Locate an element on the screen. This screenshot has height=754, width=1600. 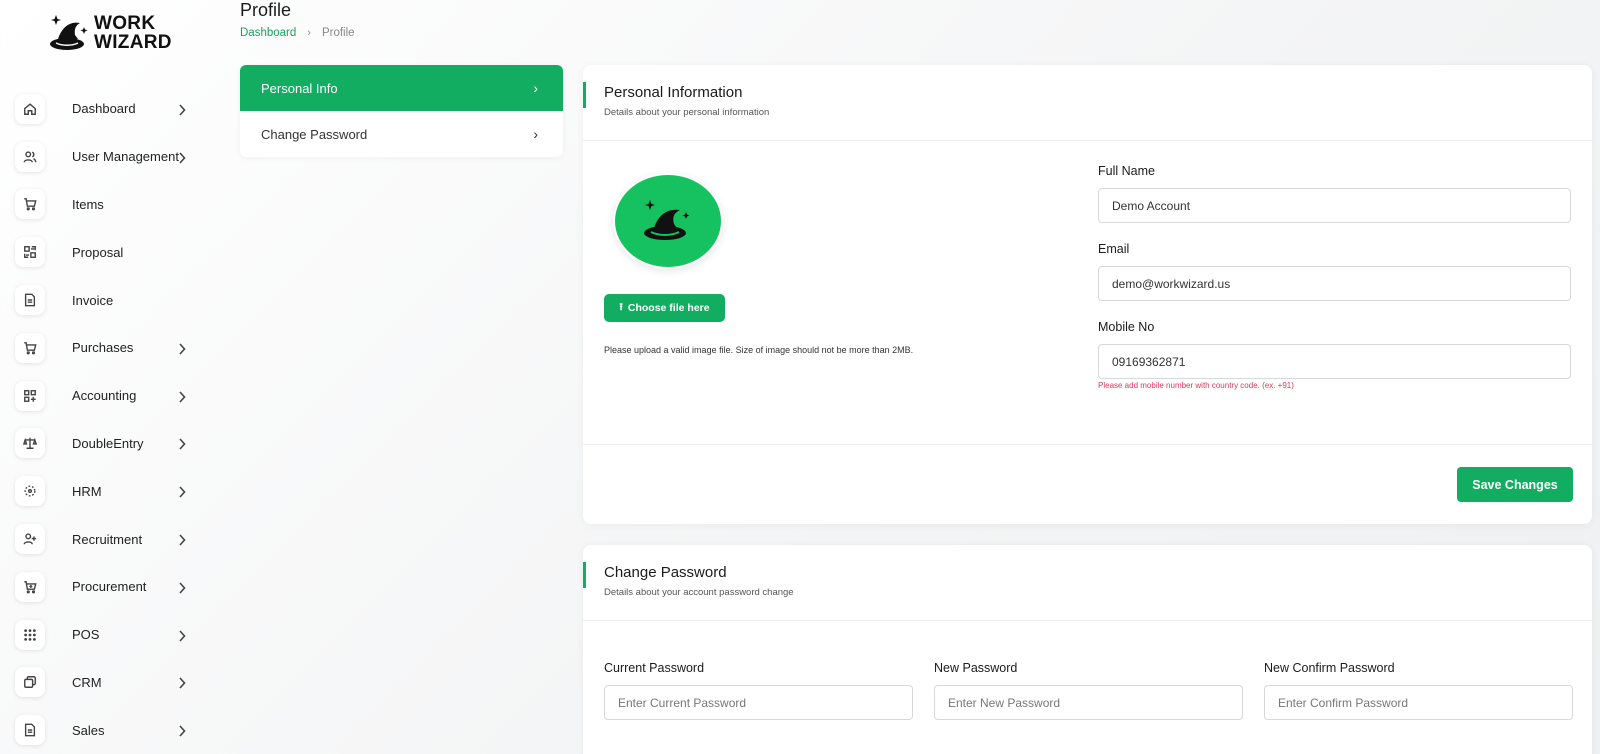
card-subtitle: Details about your personal information is located at coordinates (687, 112).